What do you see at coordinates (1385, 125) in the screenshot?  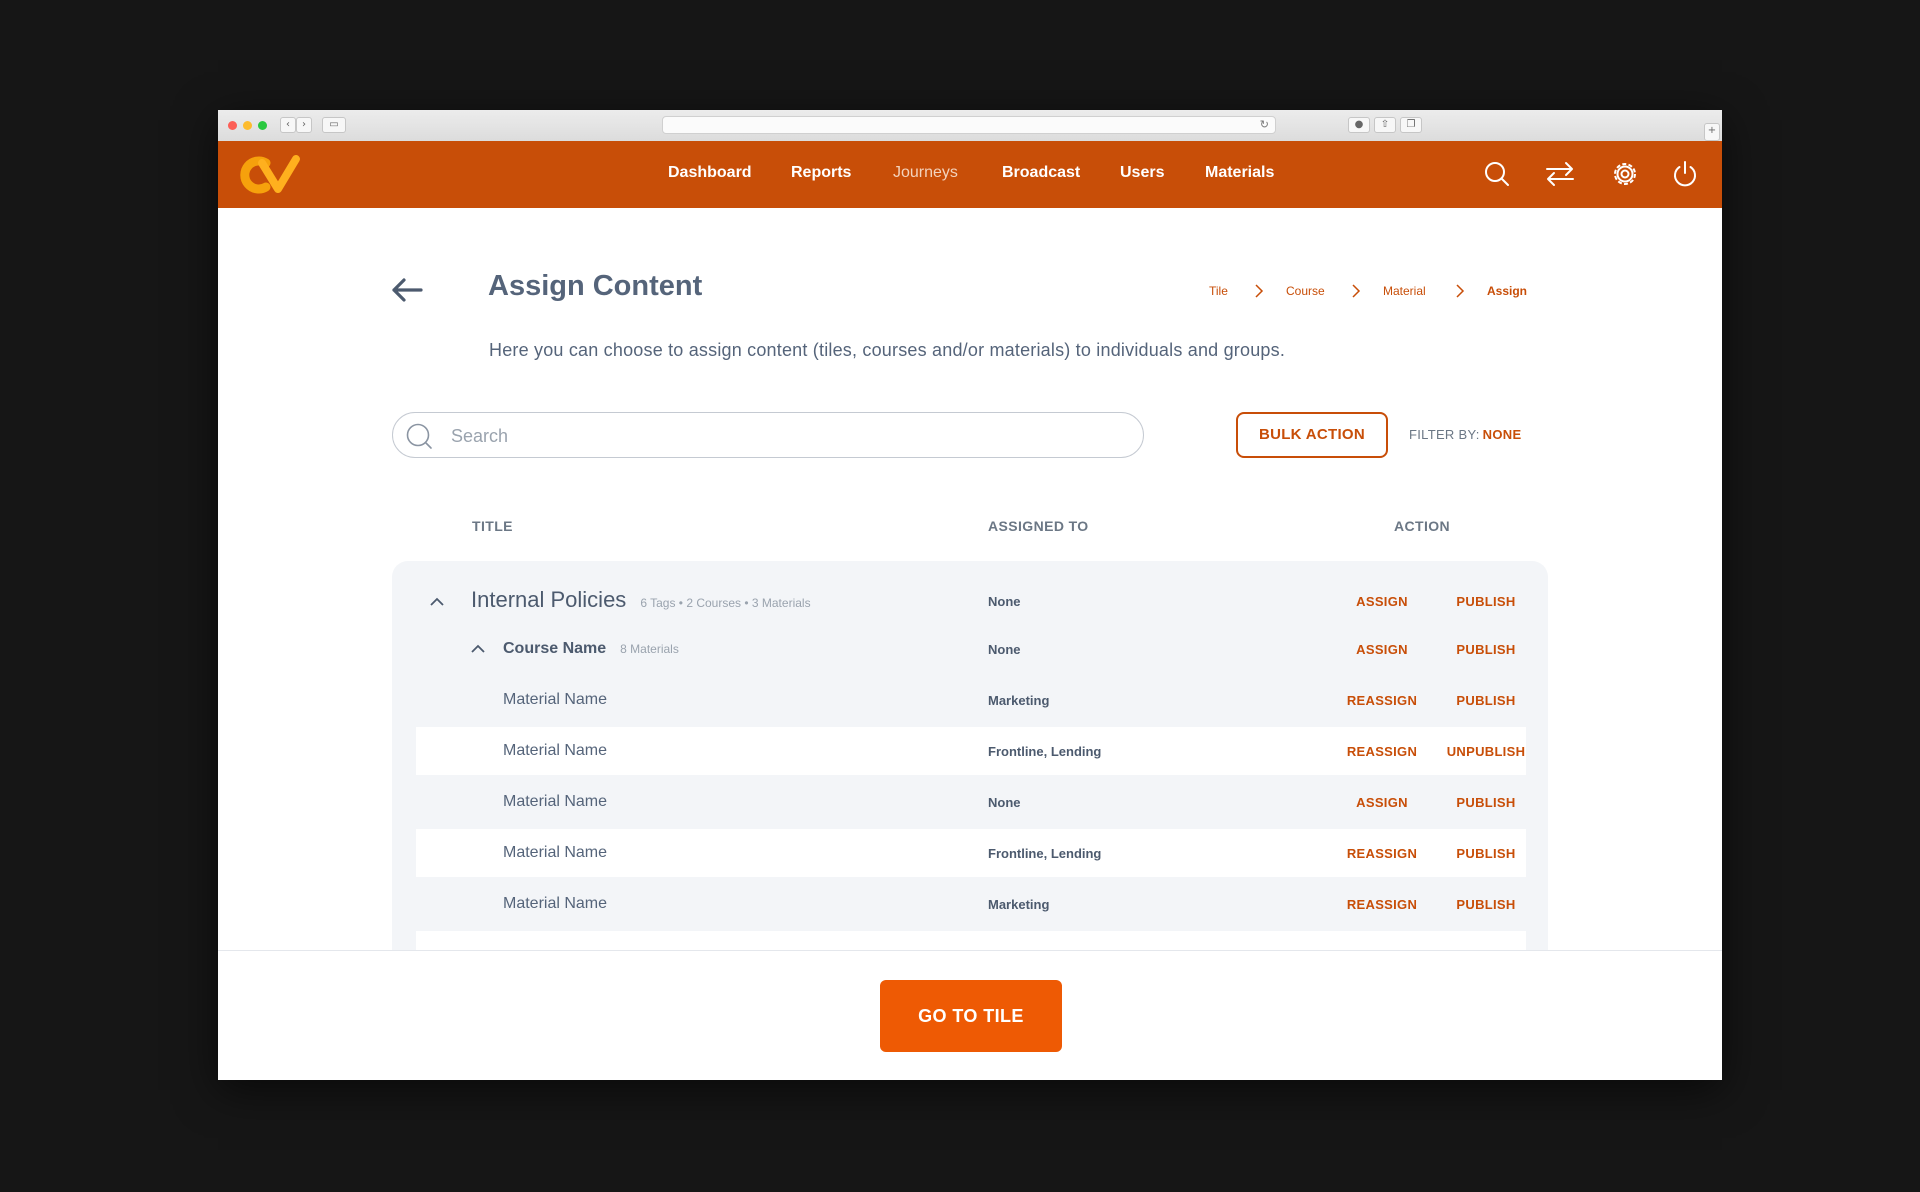 I see `share-button: ⇧` at bounding box center [1385, 125].